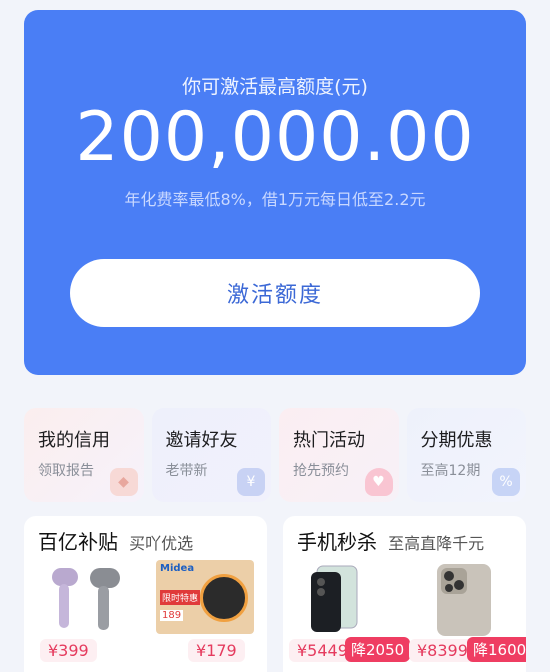 This screenshot has height=672, width=550. Describe the element at coordinates (123, 482) in the screenshot. I see `decorative-icon: ◆` at that location.